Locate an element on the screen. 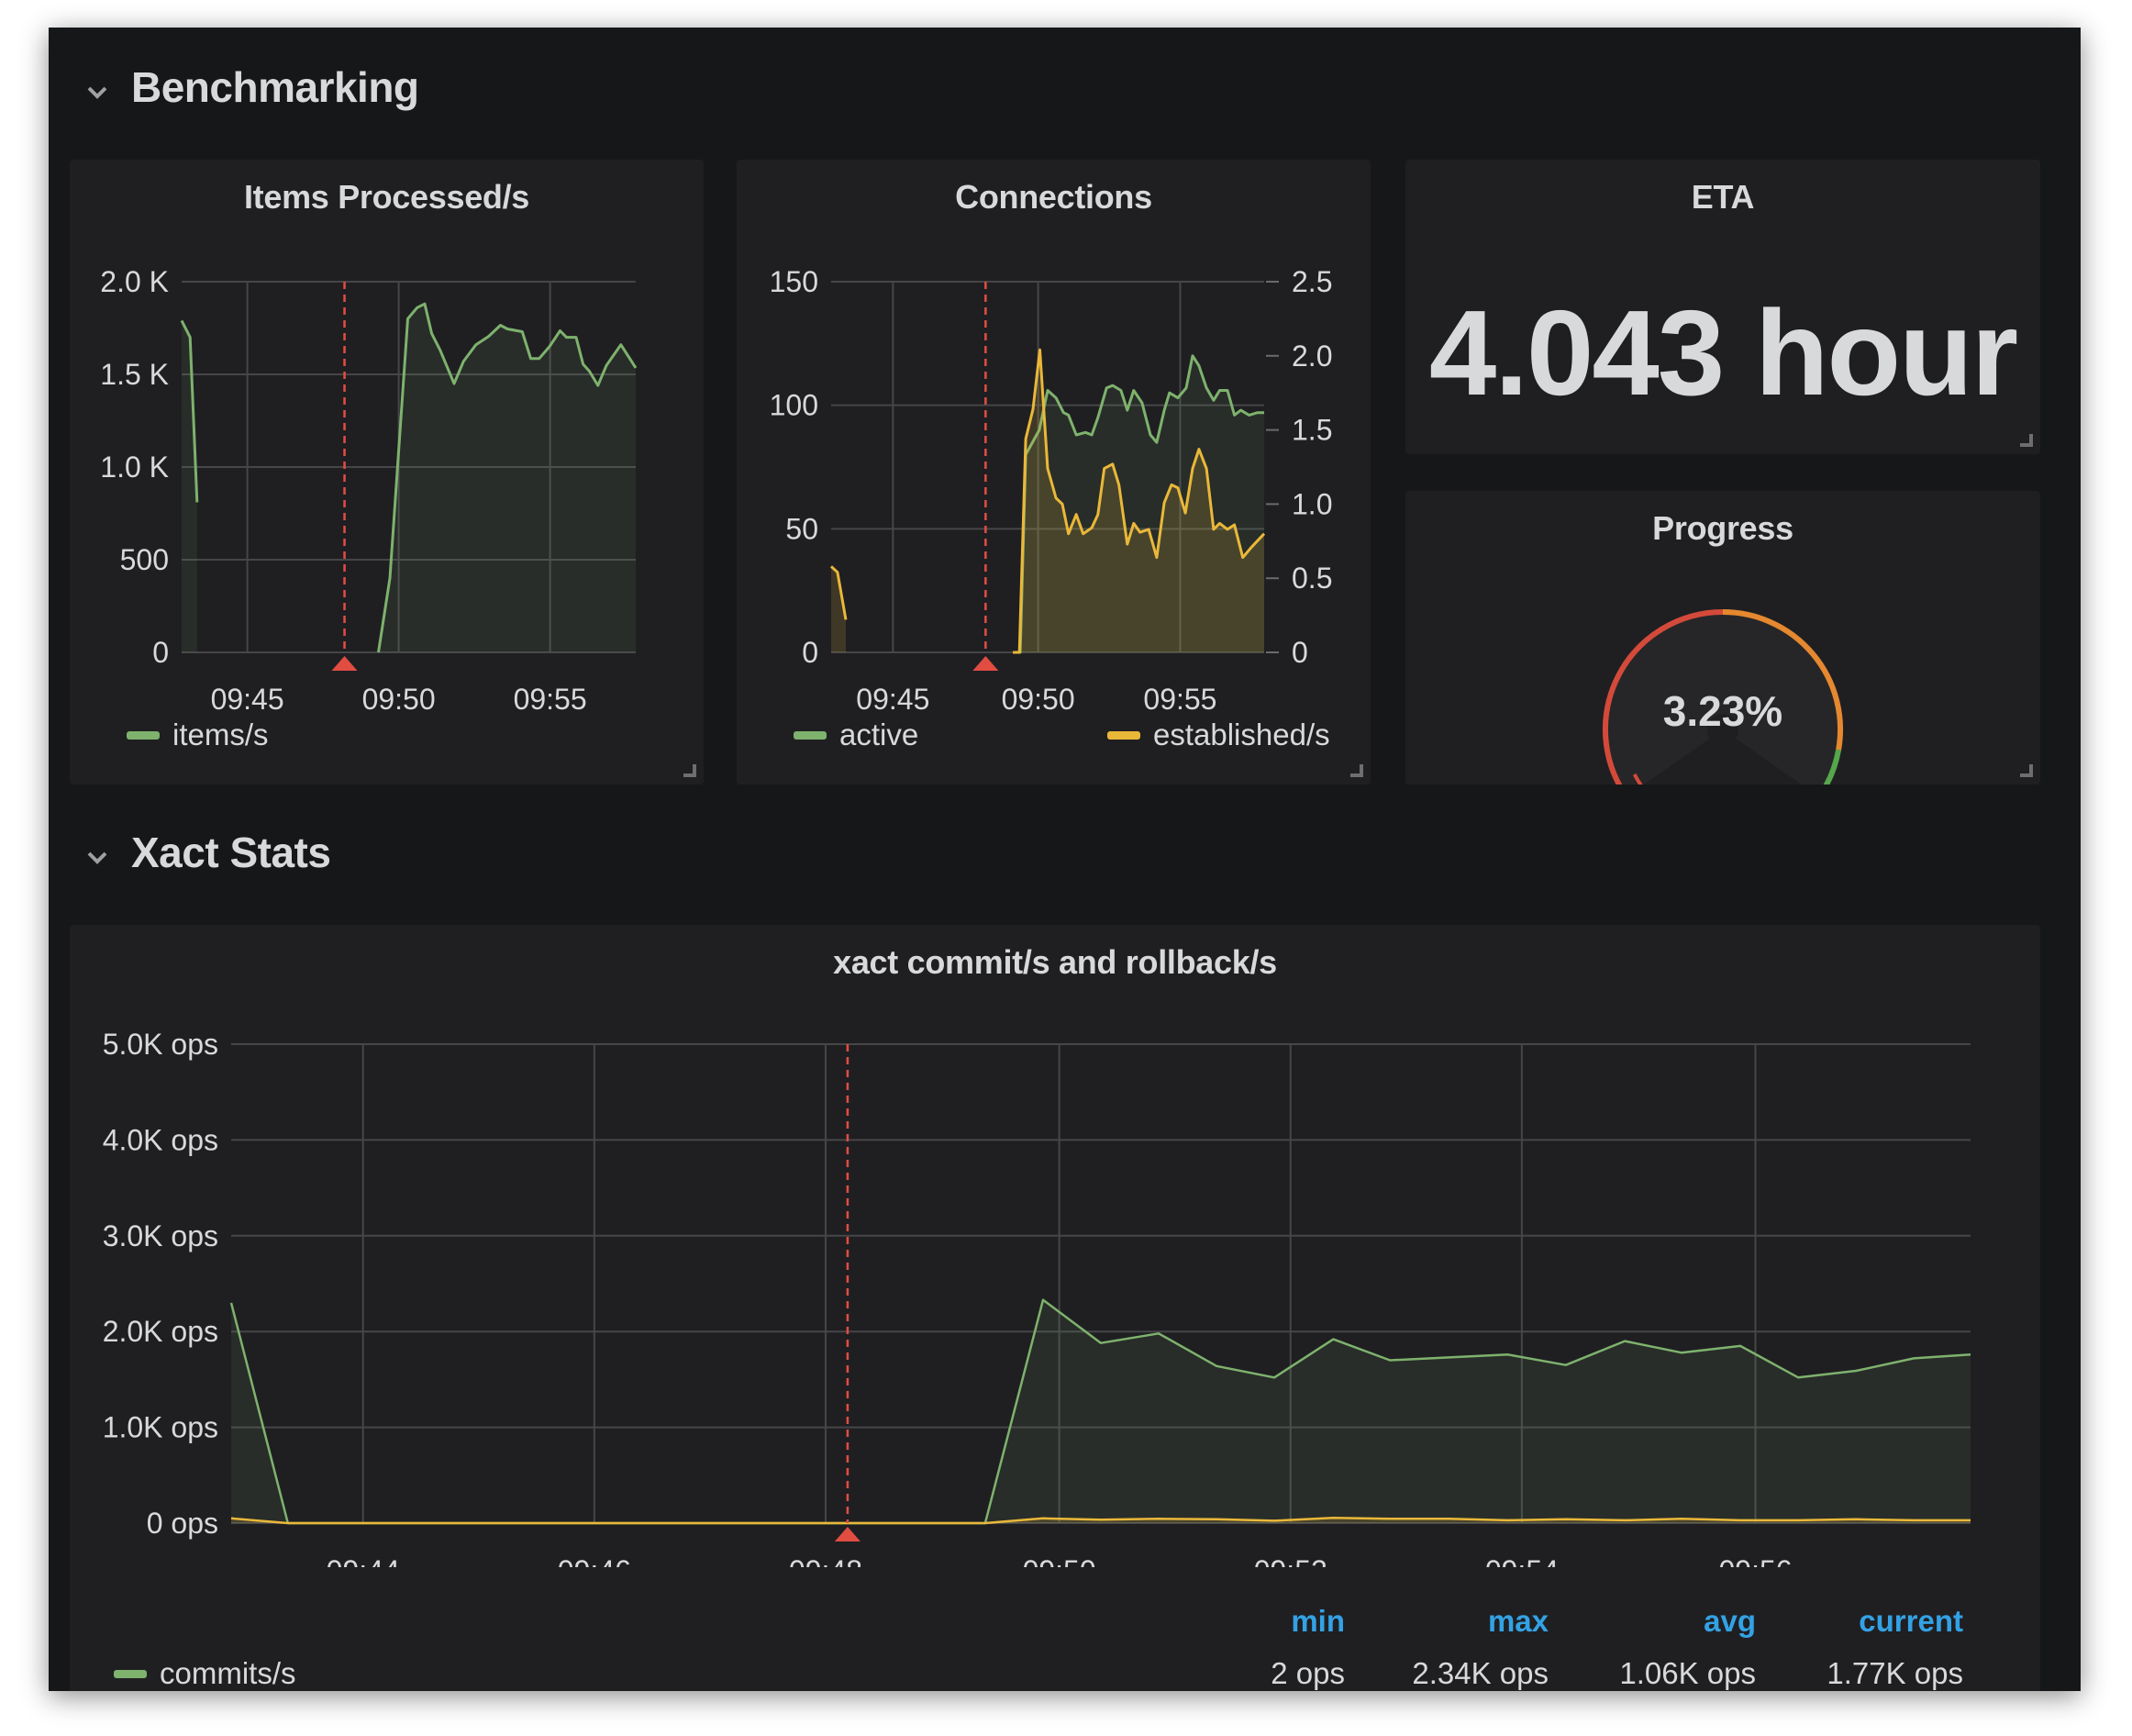 Image resolution: width=2132 pixels, height=1736 pixels. y-tick-label: 3.0K ops is located at coordinates (161, 1236).